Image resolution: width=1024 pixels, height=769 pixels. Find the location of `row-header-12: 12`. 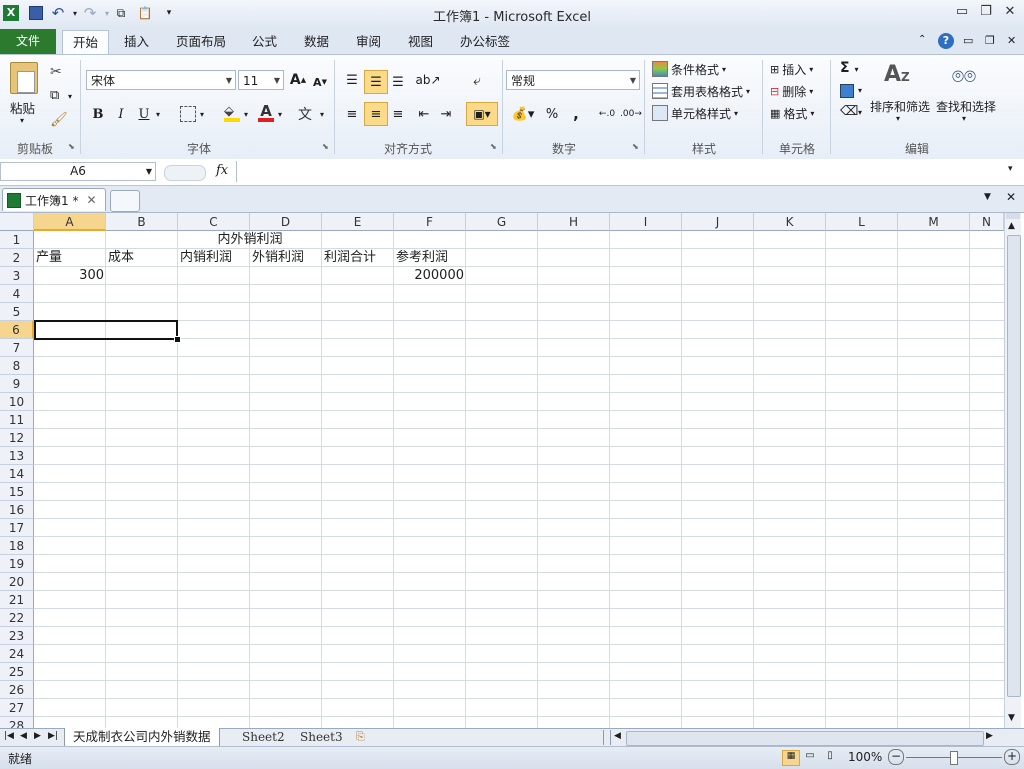

row-header-12: 12 is located at coordinates (17, 438).